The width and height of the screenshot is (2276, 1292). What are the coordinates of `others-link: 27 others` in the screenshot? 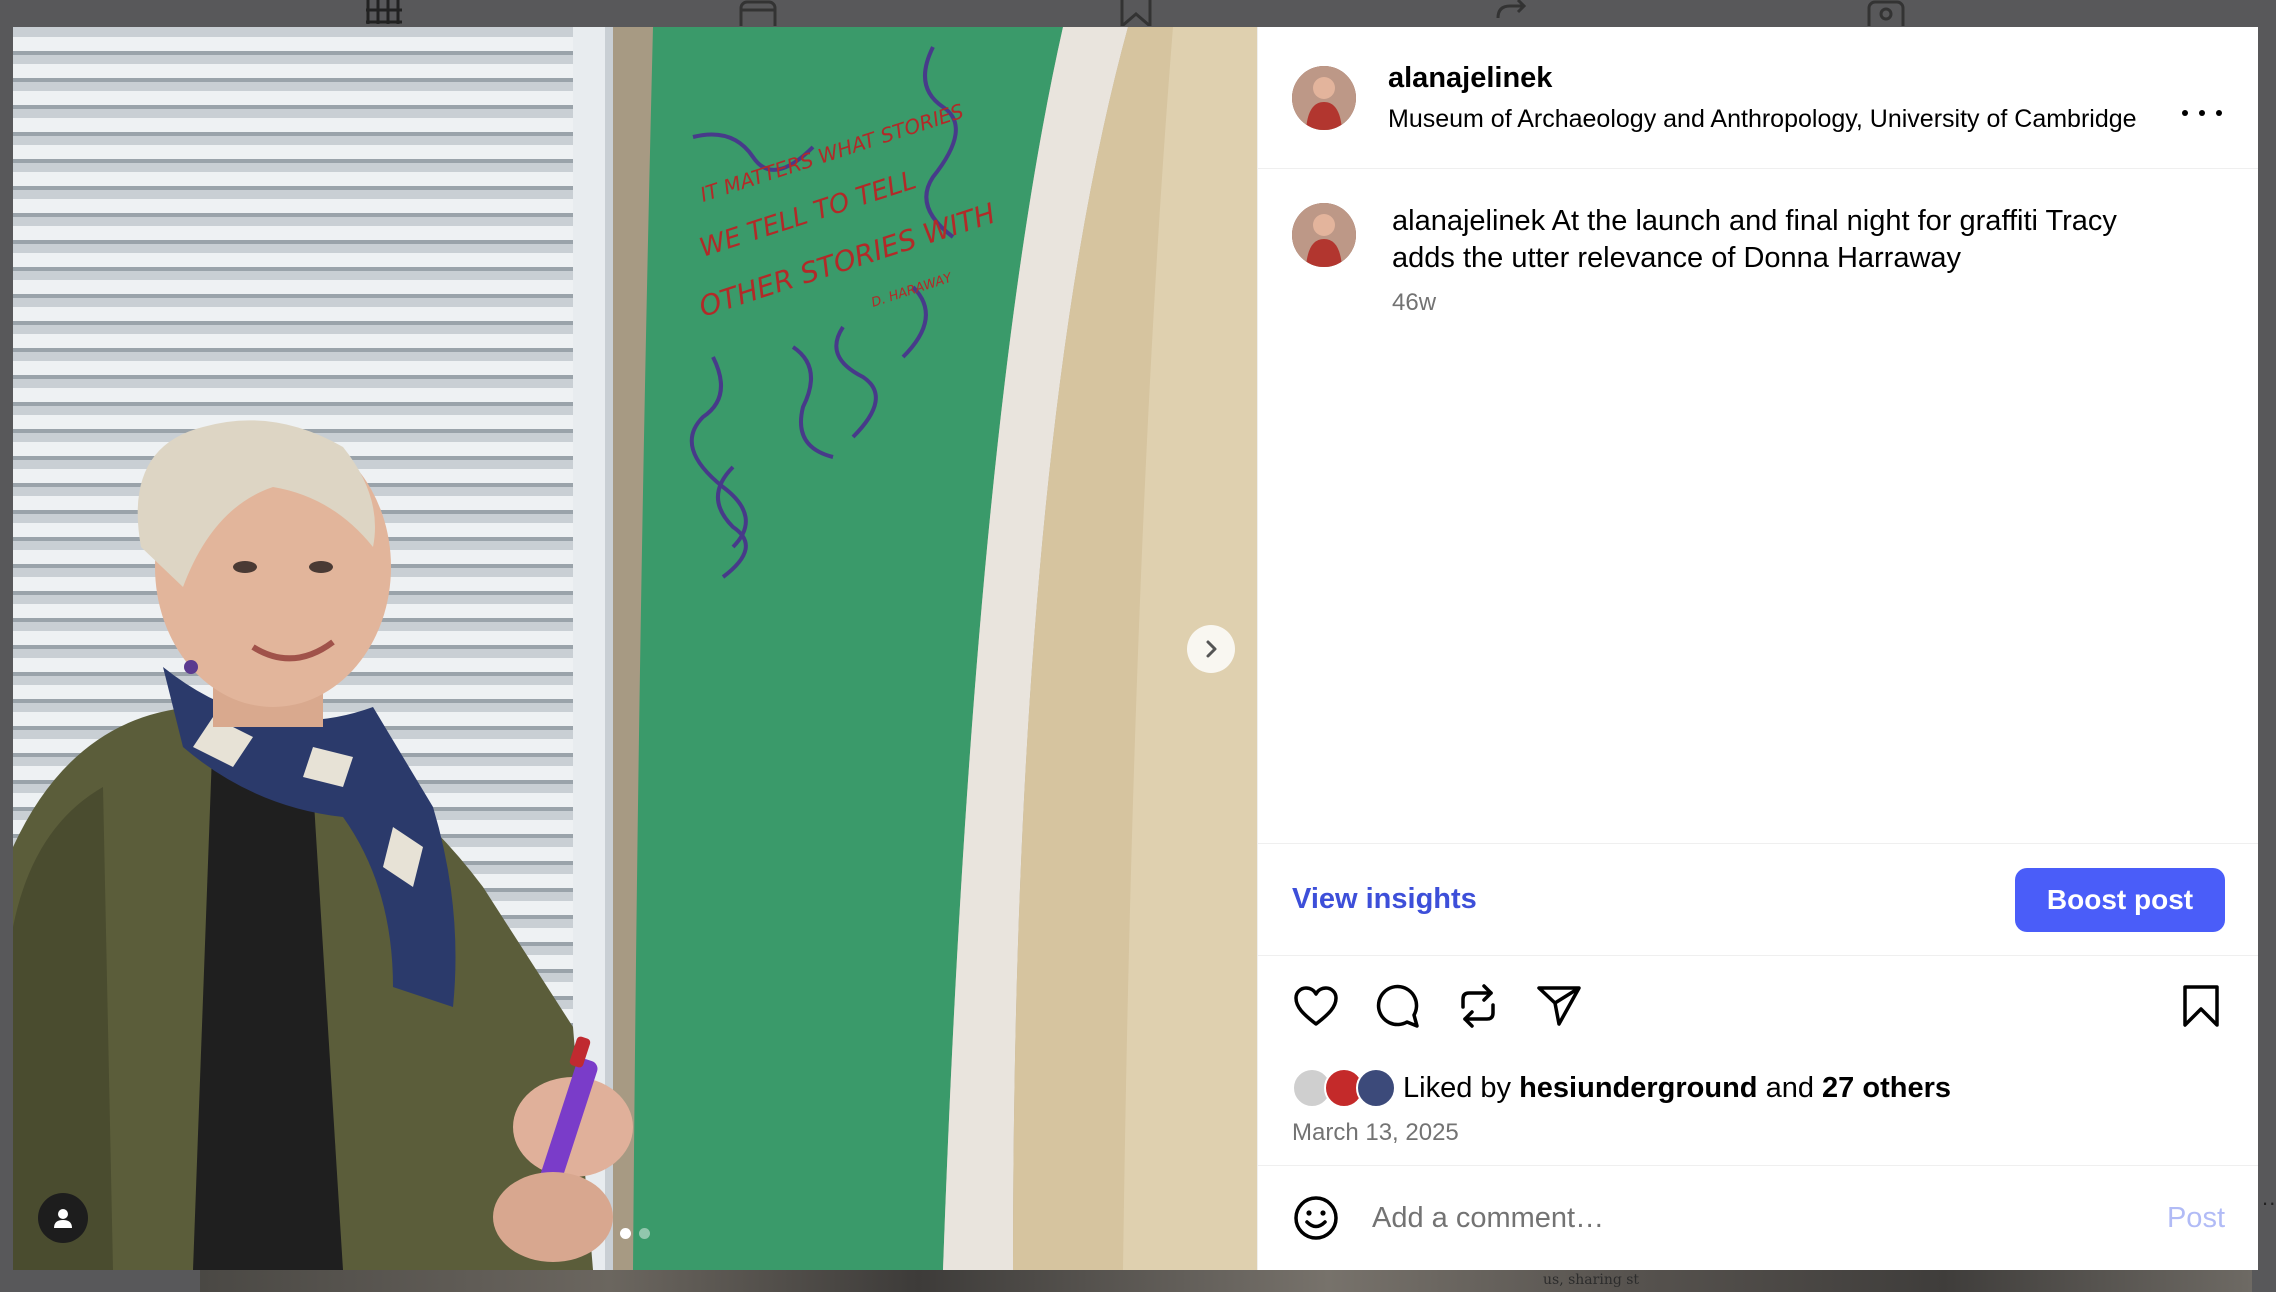 It's located at (1886, 1088).